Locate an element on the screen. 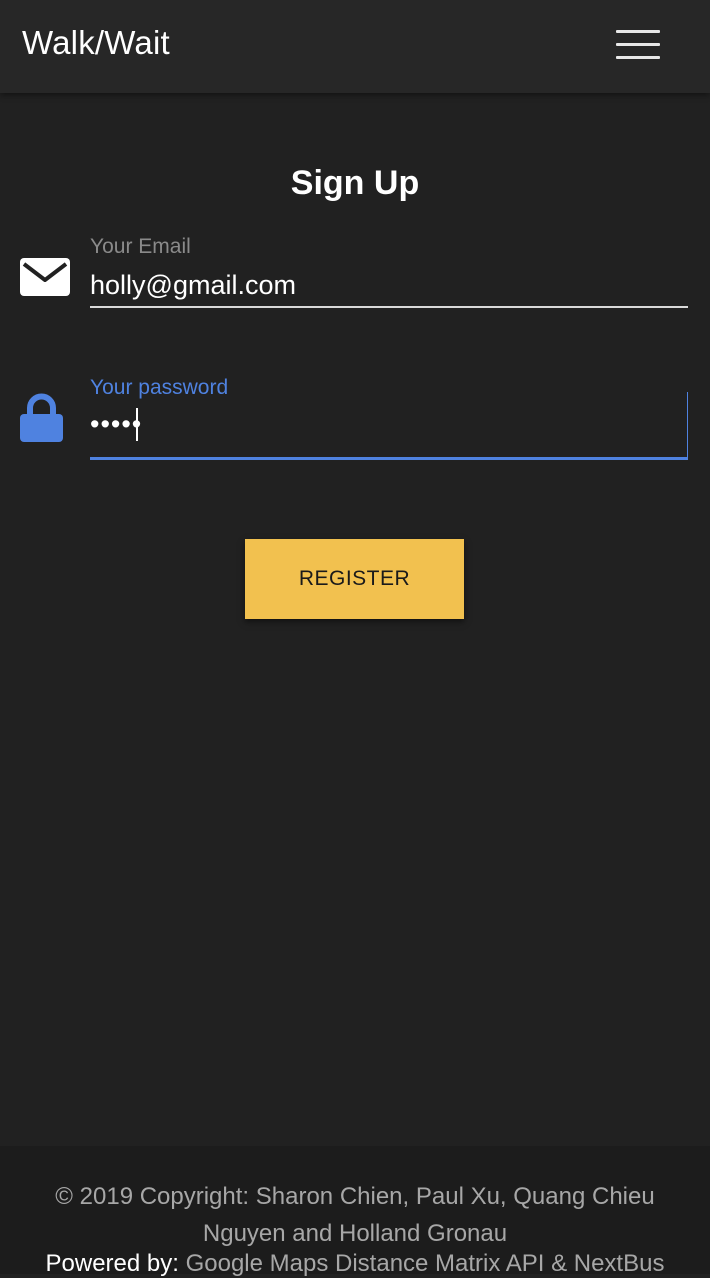 The height and width of the screenshot is (1278, 710). hamburger-menu-icon is located at coordinates (639, 45).